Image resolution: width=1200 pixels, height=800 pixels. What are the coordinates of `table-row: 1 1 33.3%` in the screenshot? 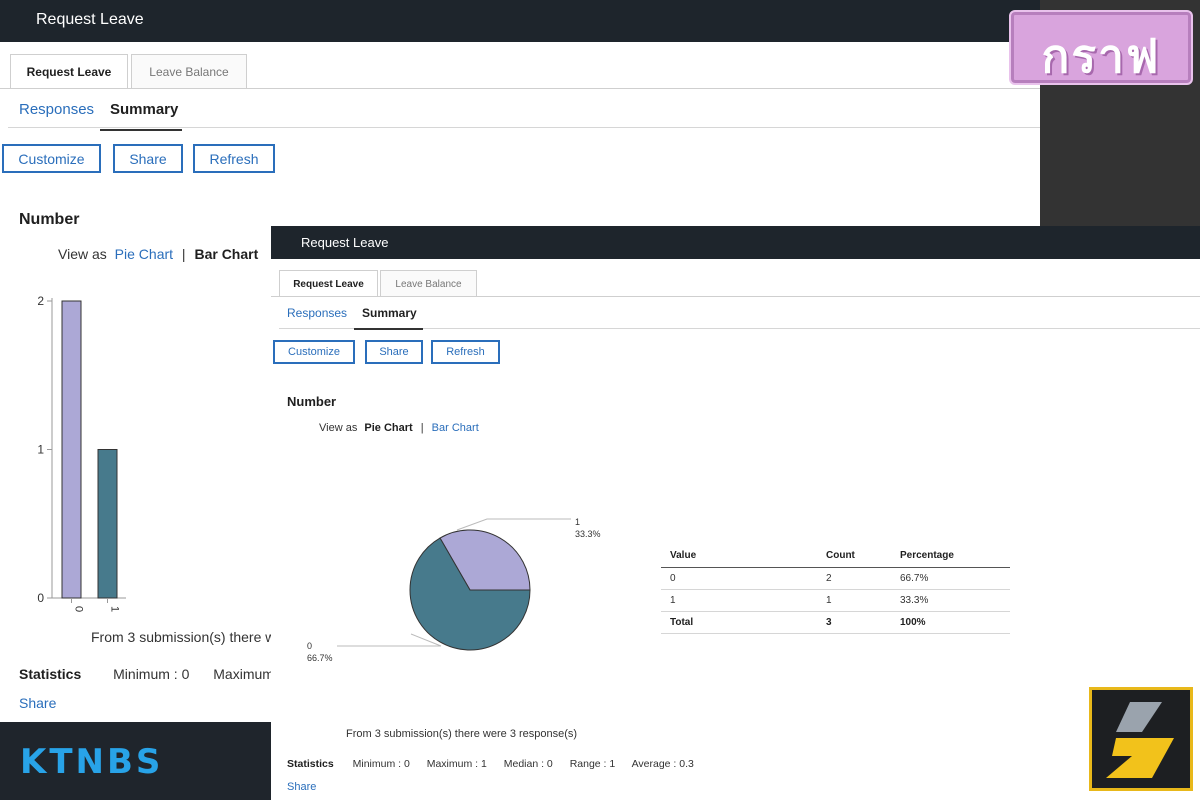 It's located at (835, 600).